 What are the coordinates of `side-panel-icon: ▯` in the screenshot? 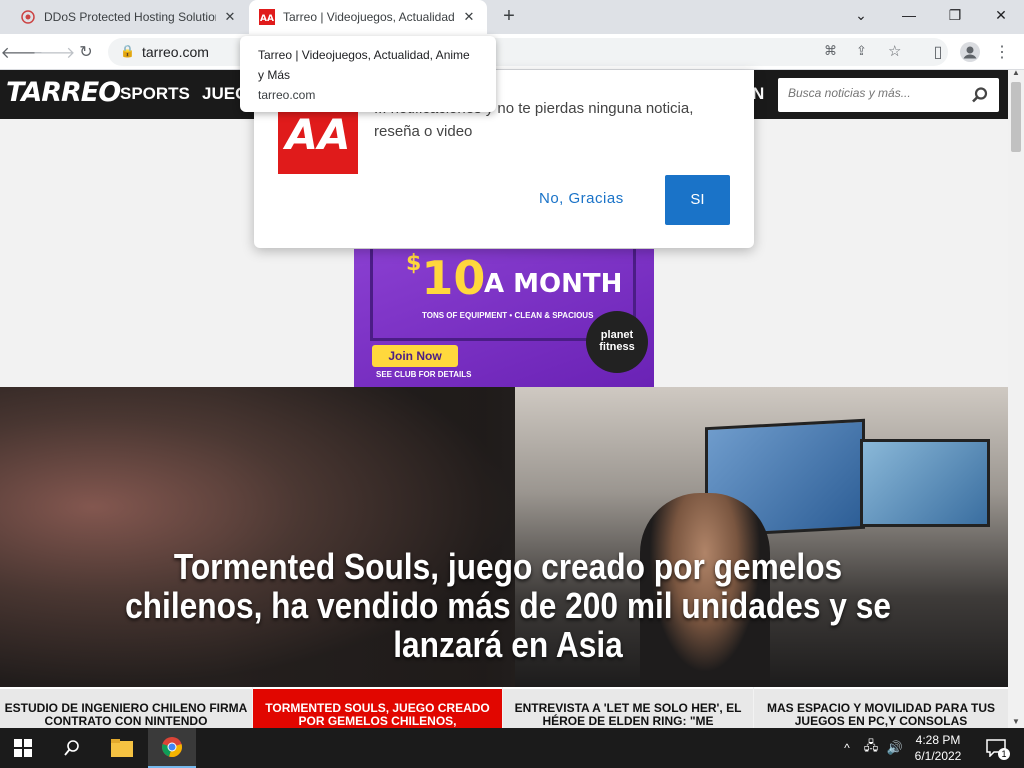 It's located at (938, 52).